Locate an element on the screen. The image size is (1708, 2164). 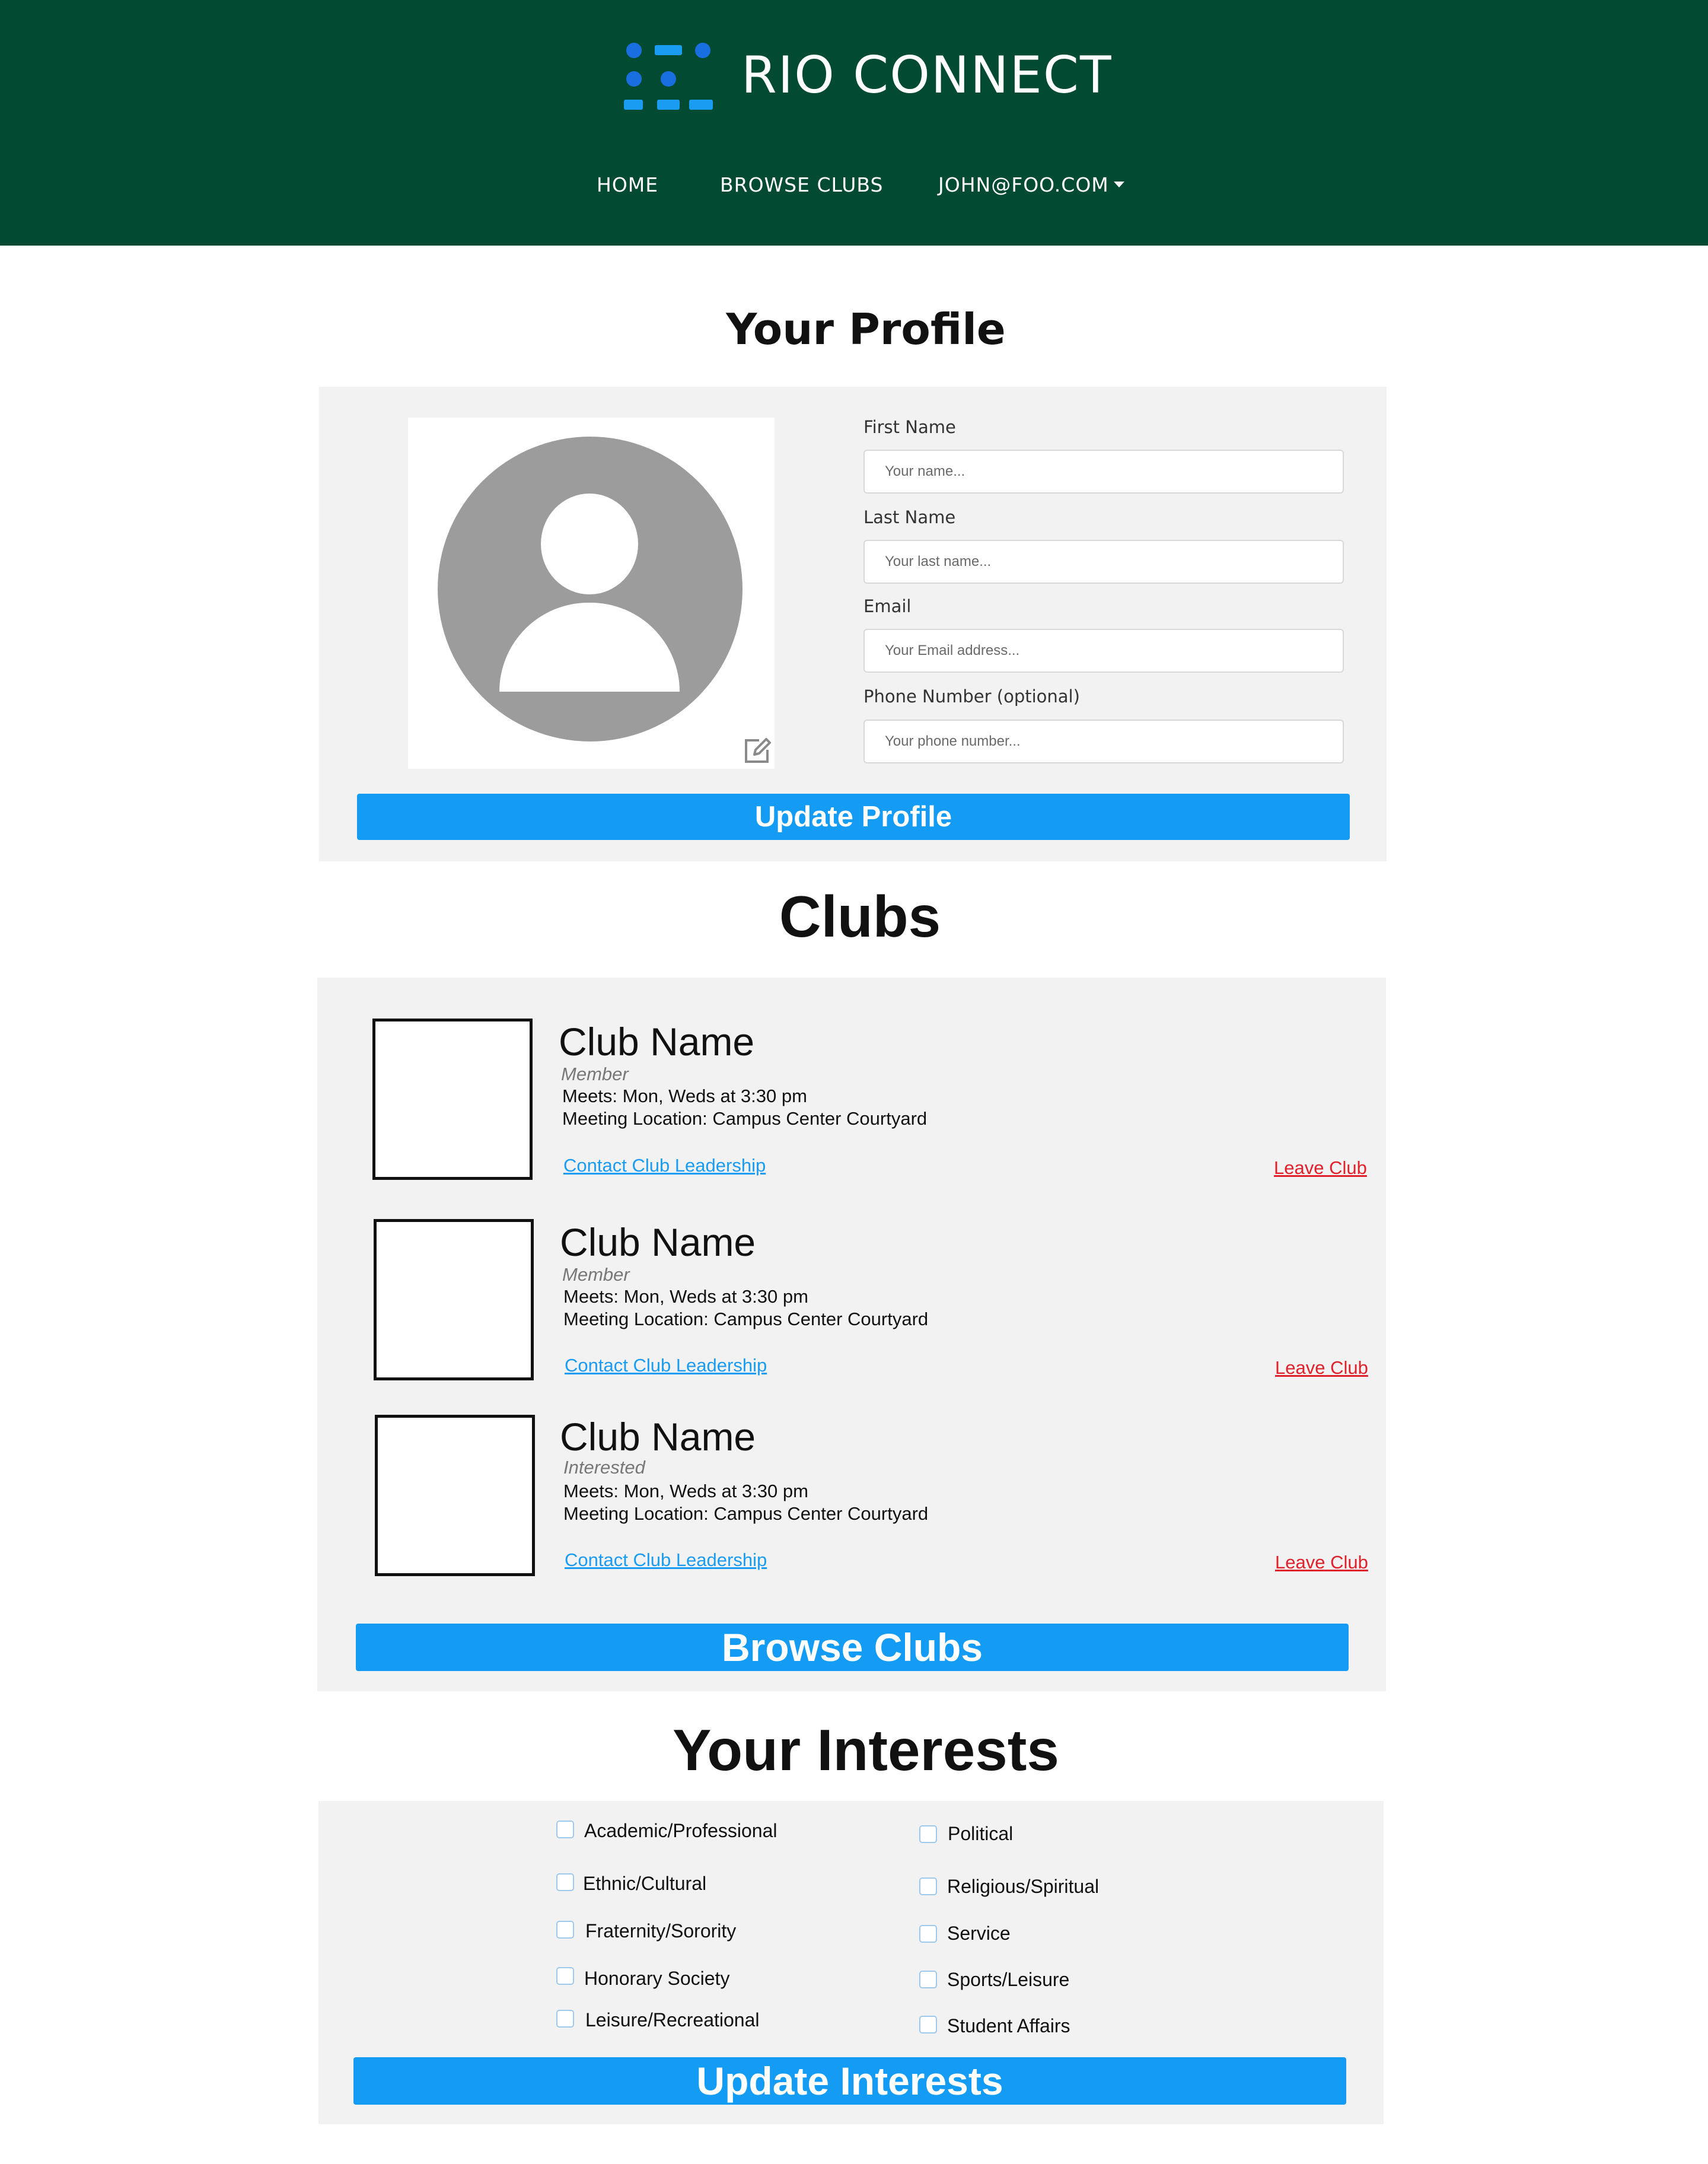
profile-title: Your Profile is located at coordinates (866, 329).